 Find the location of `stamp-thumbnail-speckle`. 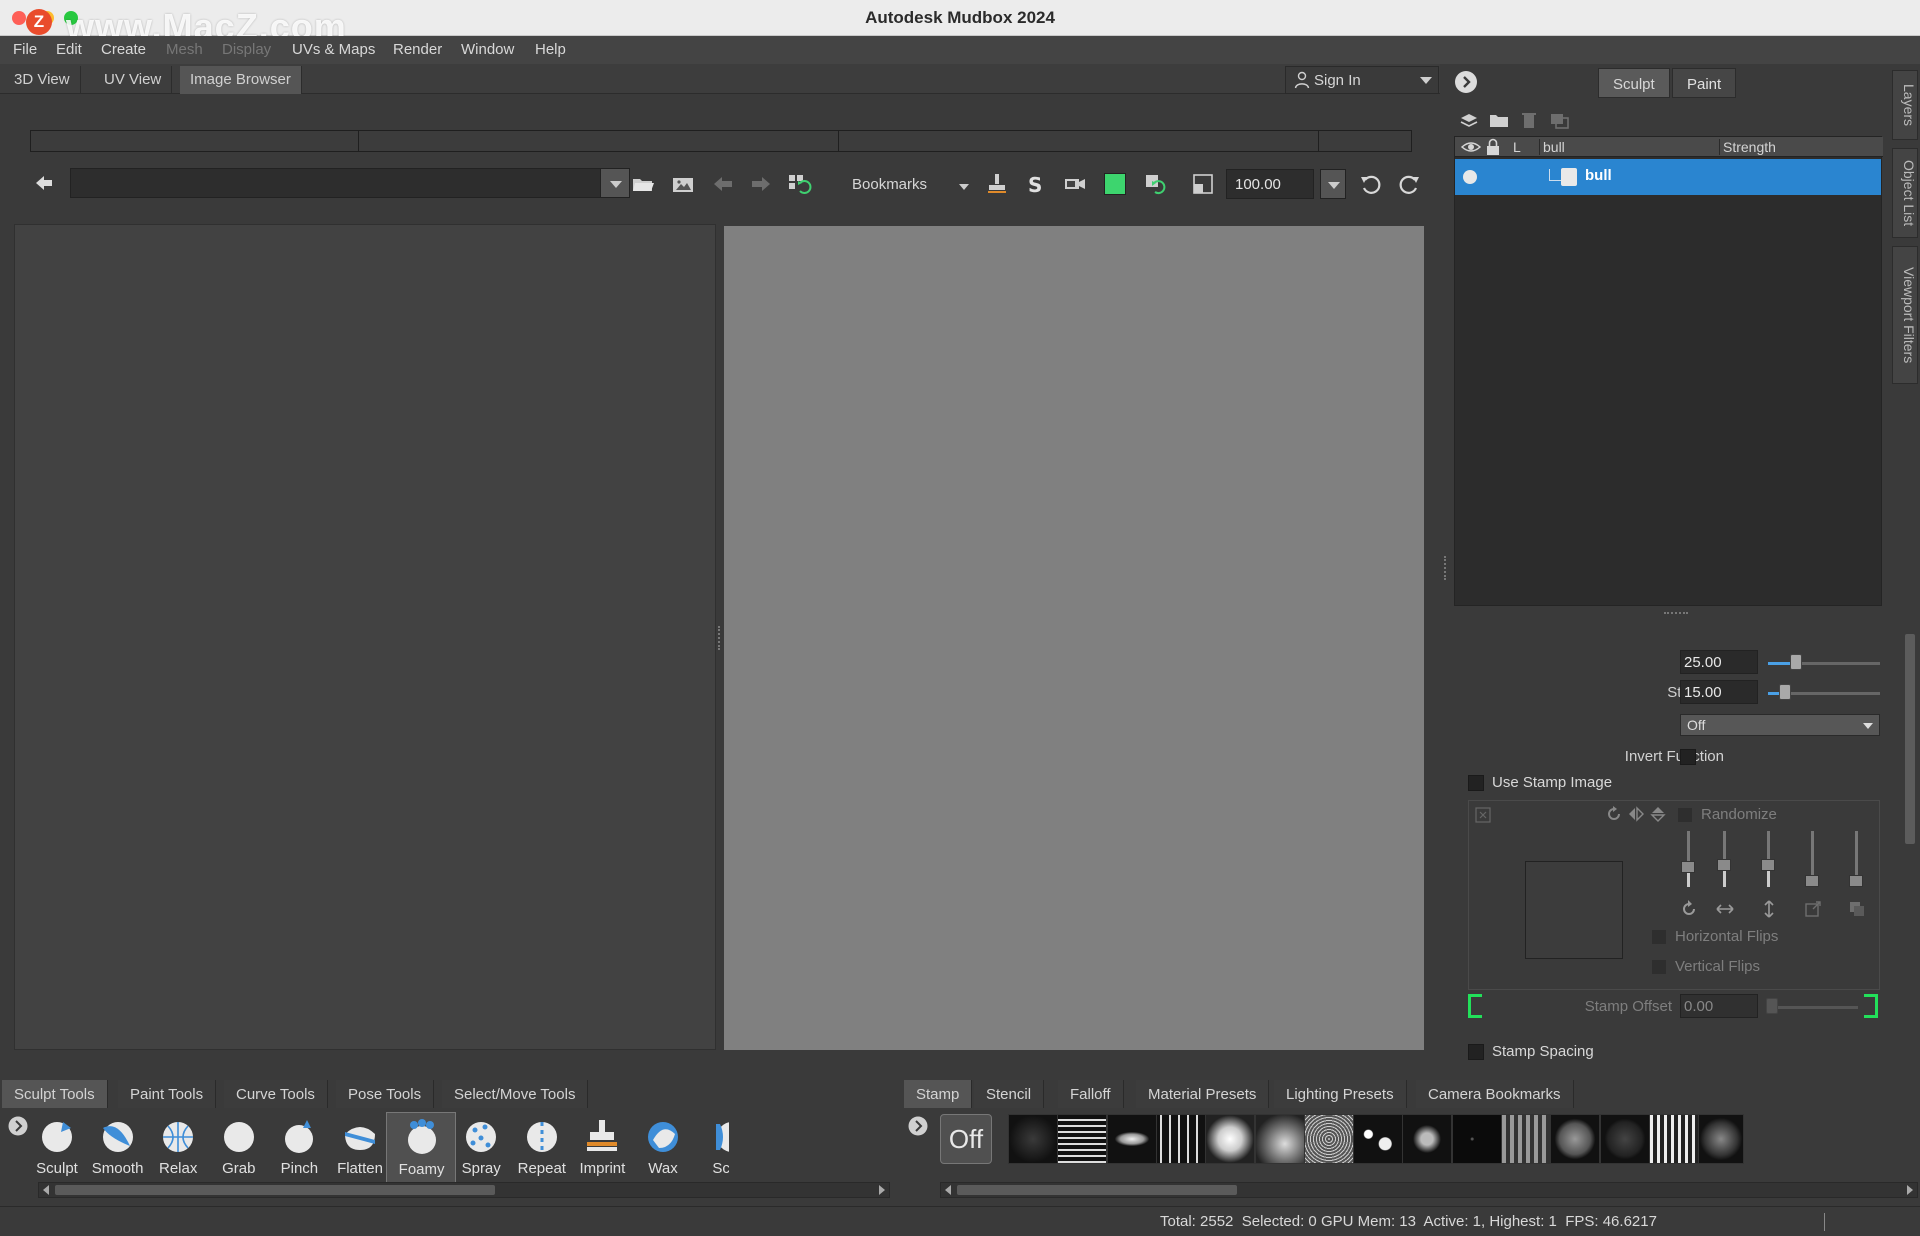

stamp-thumbnail-speckle is located at coordinates (1328, 1139).